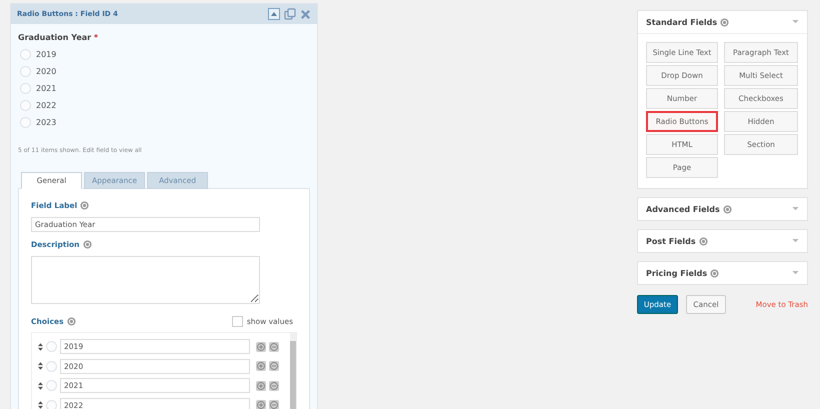  I want to click on duplicate-icon, so click(290, 14).